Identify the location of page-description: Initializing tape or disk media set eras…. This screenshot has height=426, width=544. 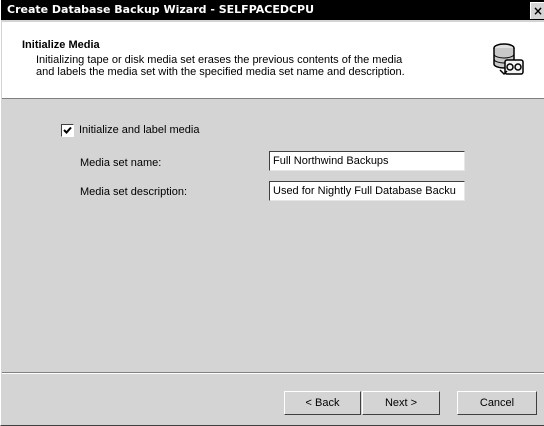
(220, 66).